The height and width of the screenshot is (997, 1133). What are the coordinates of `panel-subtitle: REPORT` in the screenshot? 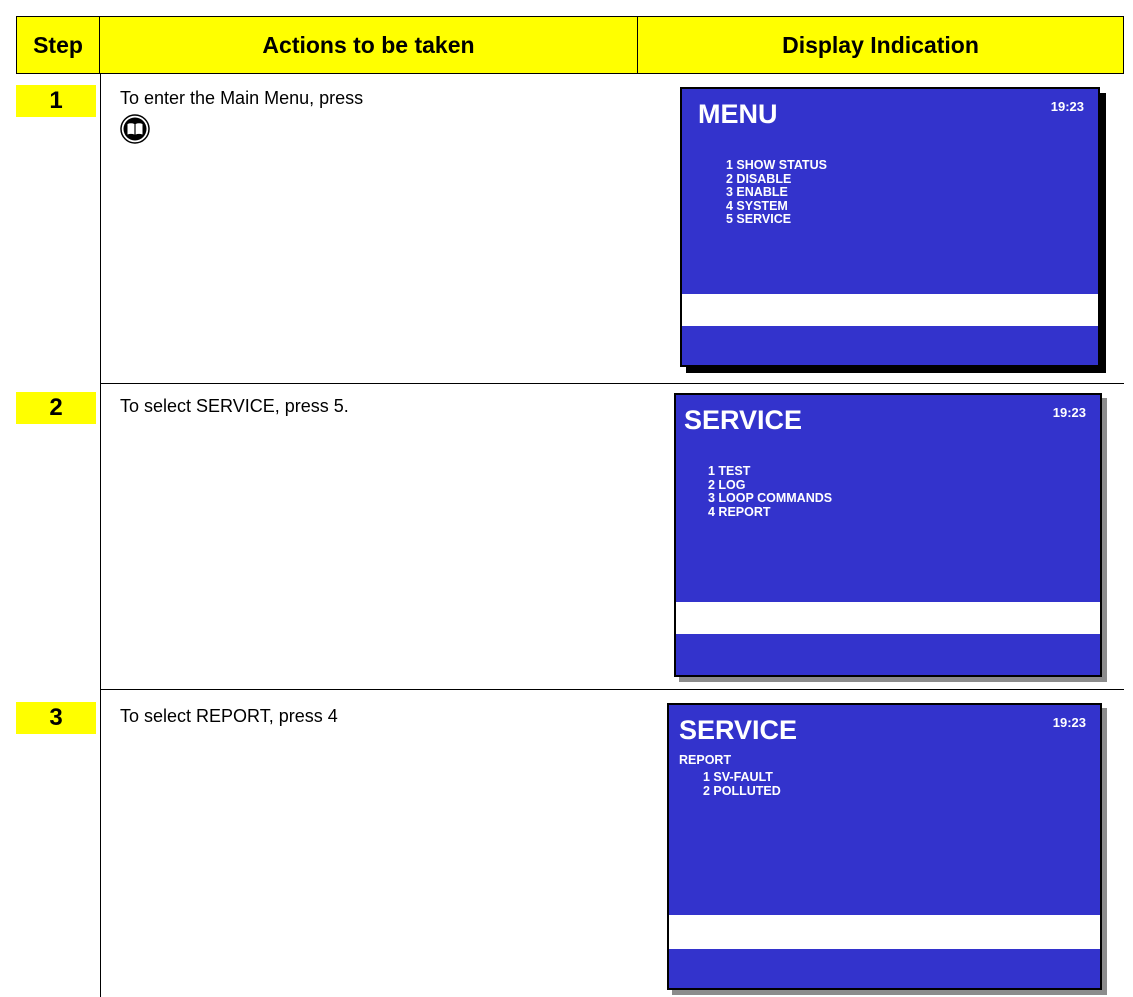 It's located at (705, 760).